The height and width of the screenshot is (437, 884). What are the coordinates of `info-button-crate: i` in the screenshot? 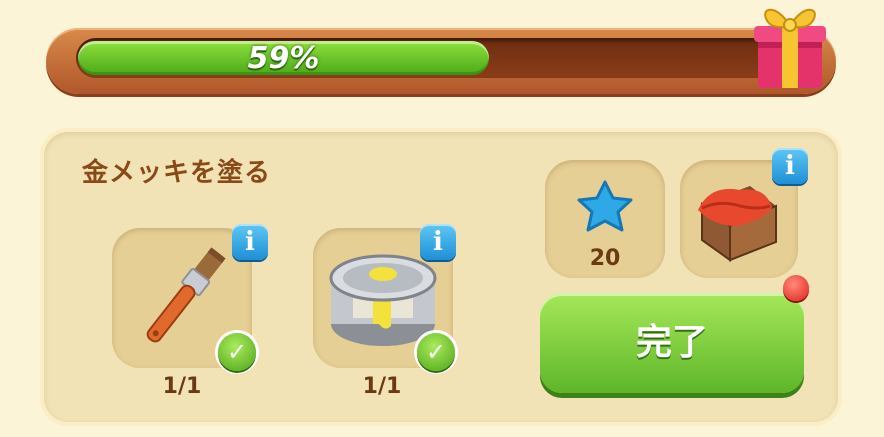 It's located at (790, 166).